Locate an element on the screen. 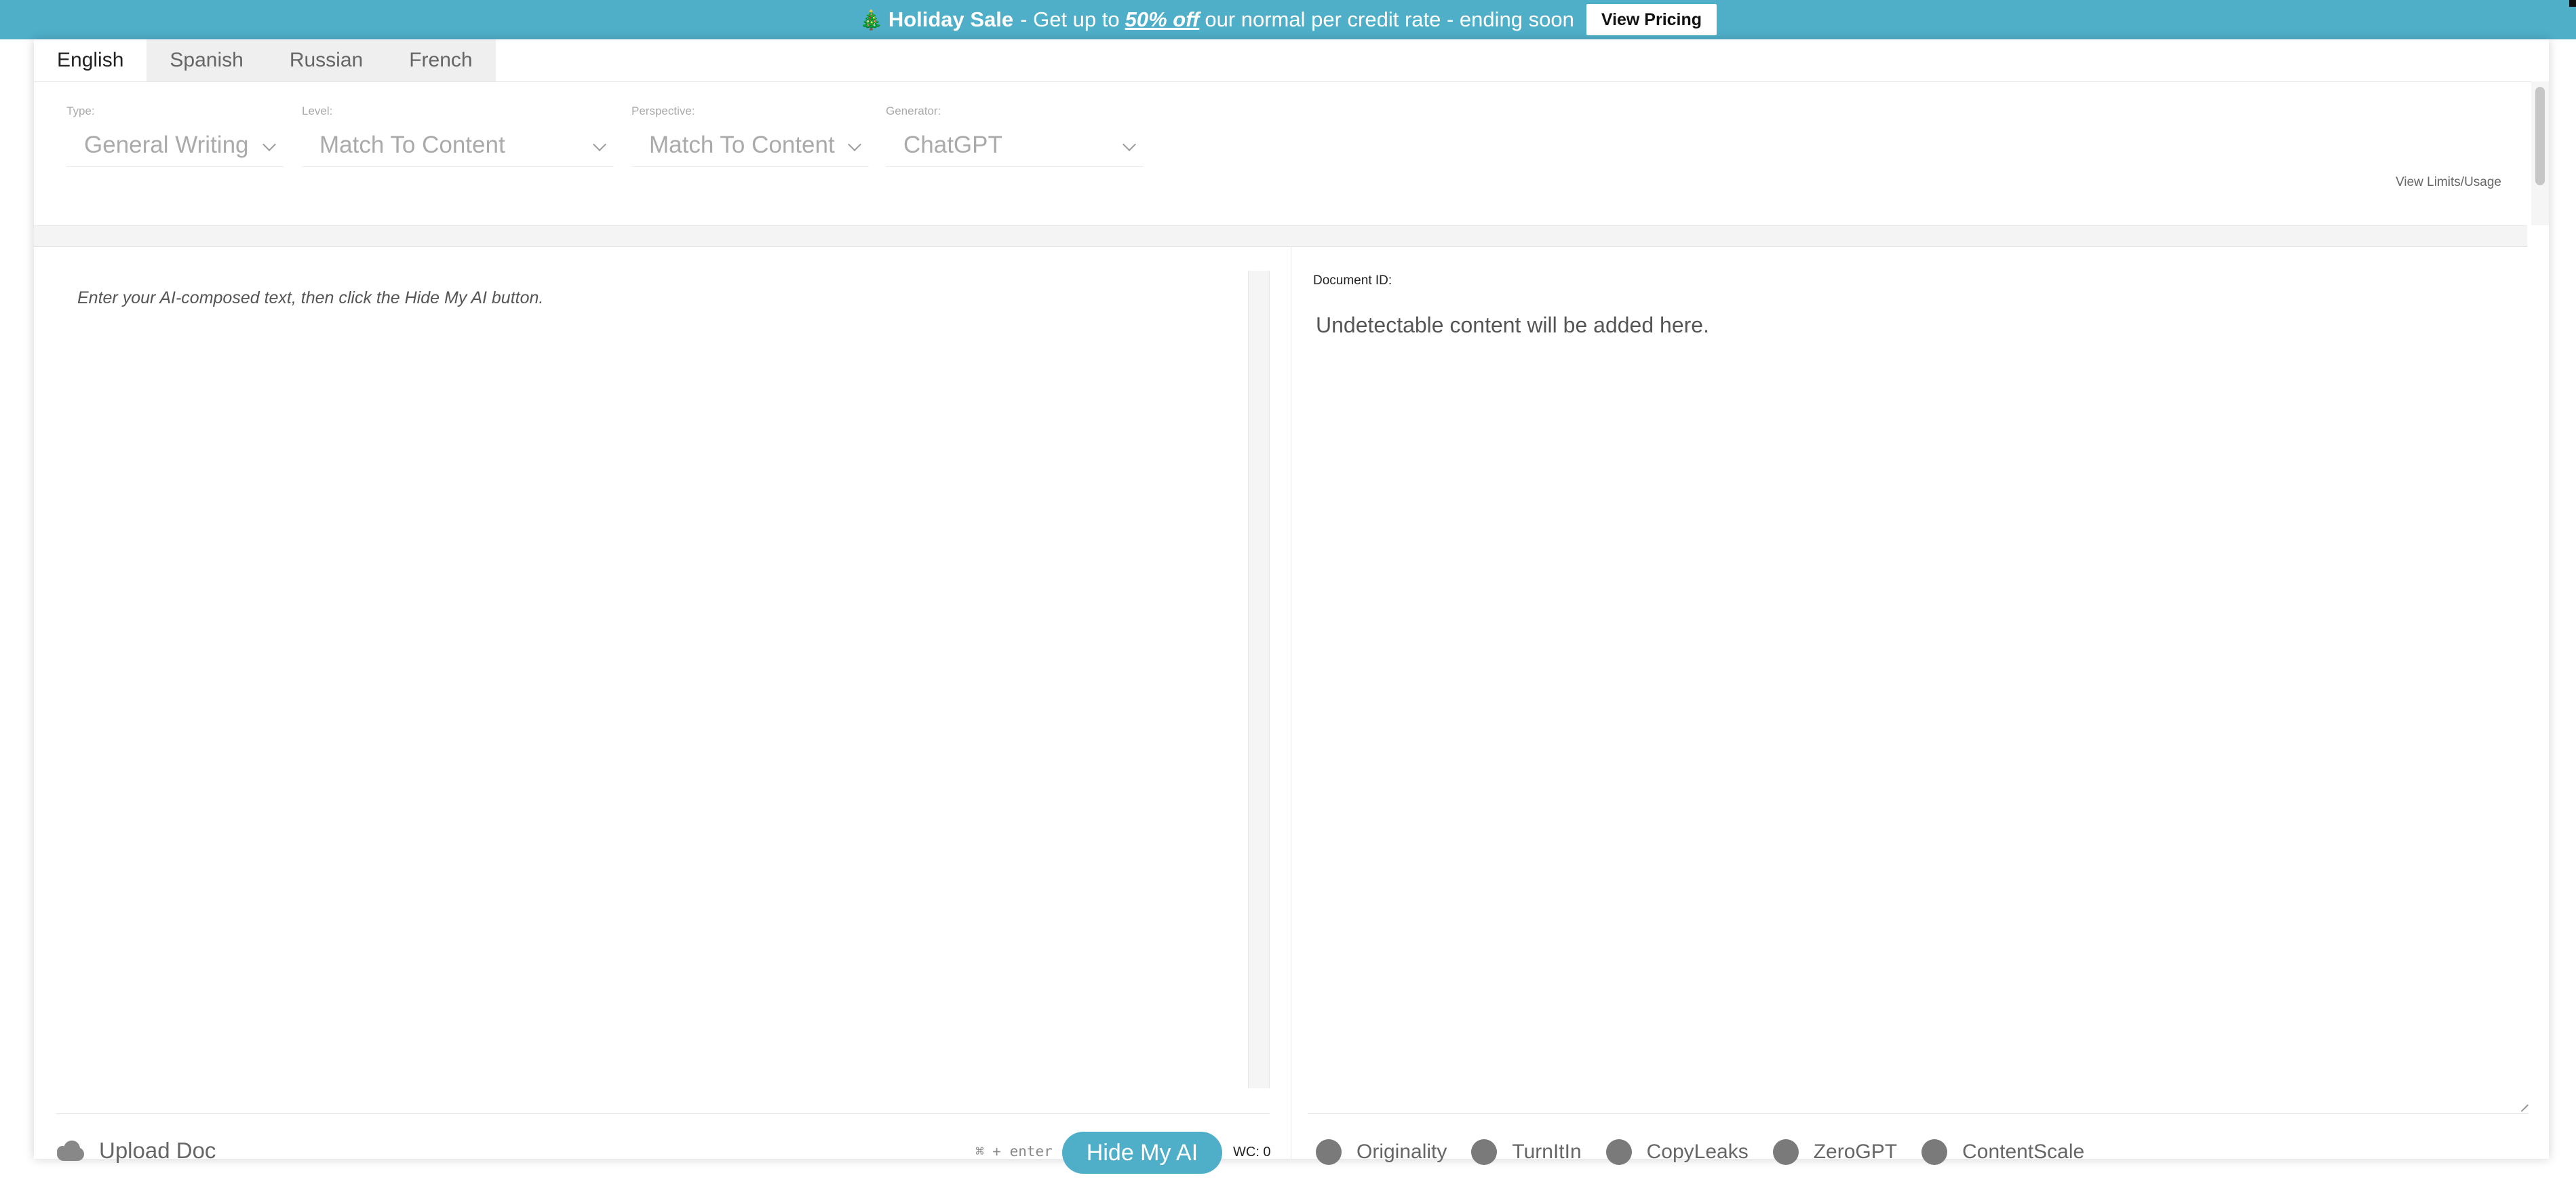 This screenshot has height=1186, width=2576. detector-copyleaks: CopyLeaks is located at coordinates (1677, 1152).